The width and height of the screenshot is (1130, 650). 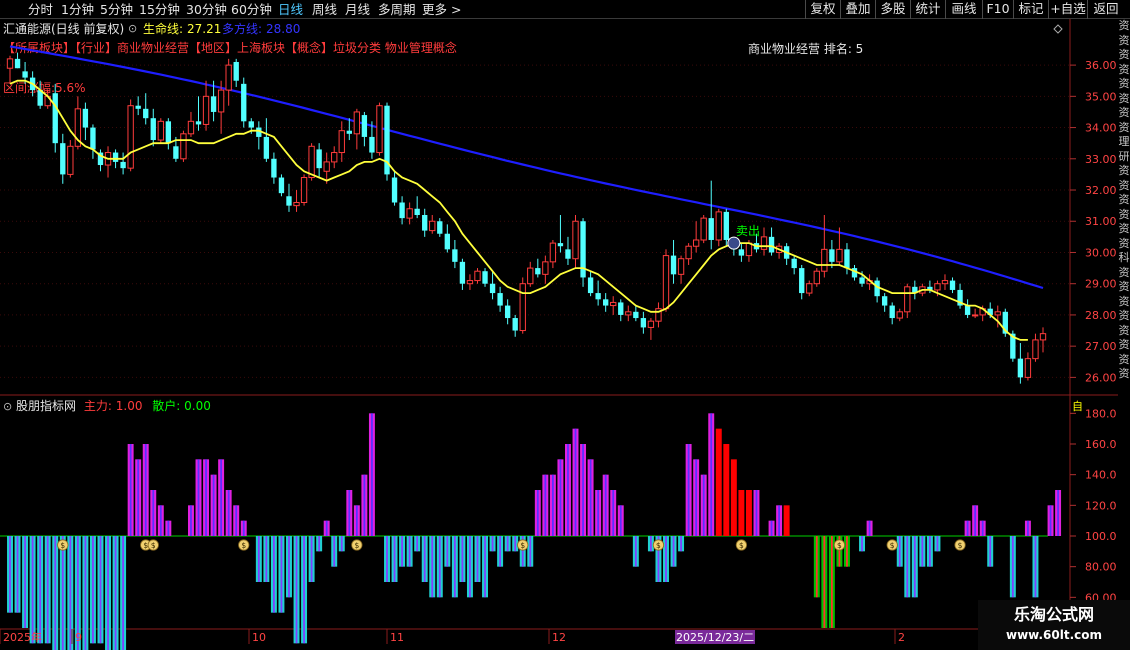 I want to click on sub-axis-marker: 自, so click(x=1077, y=406).